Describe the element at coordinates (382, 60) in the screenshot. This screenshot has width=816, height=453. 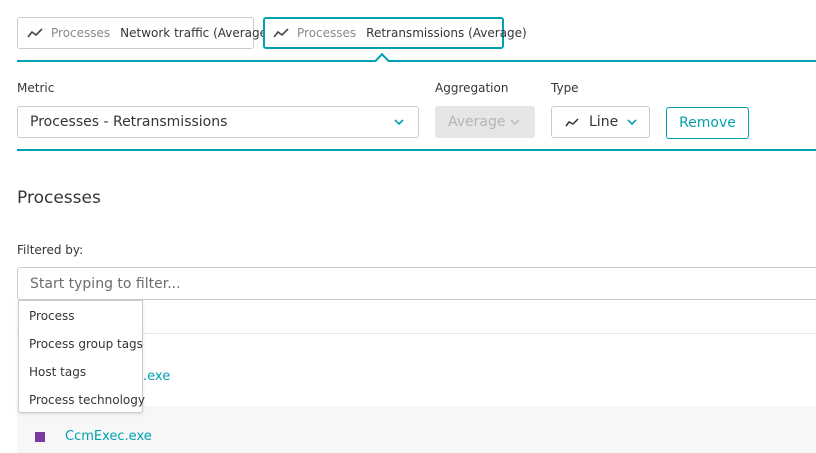
I see `active-tab-pointer` at that location.